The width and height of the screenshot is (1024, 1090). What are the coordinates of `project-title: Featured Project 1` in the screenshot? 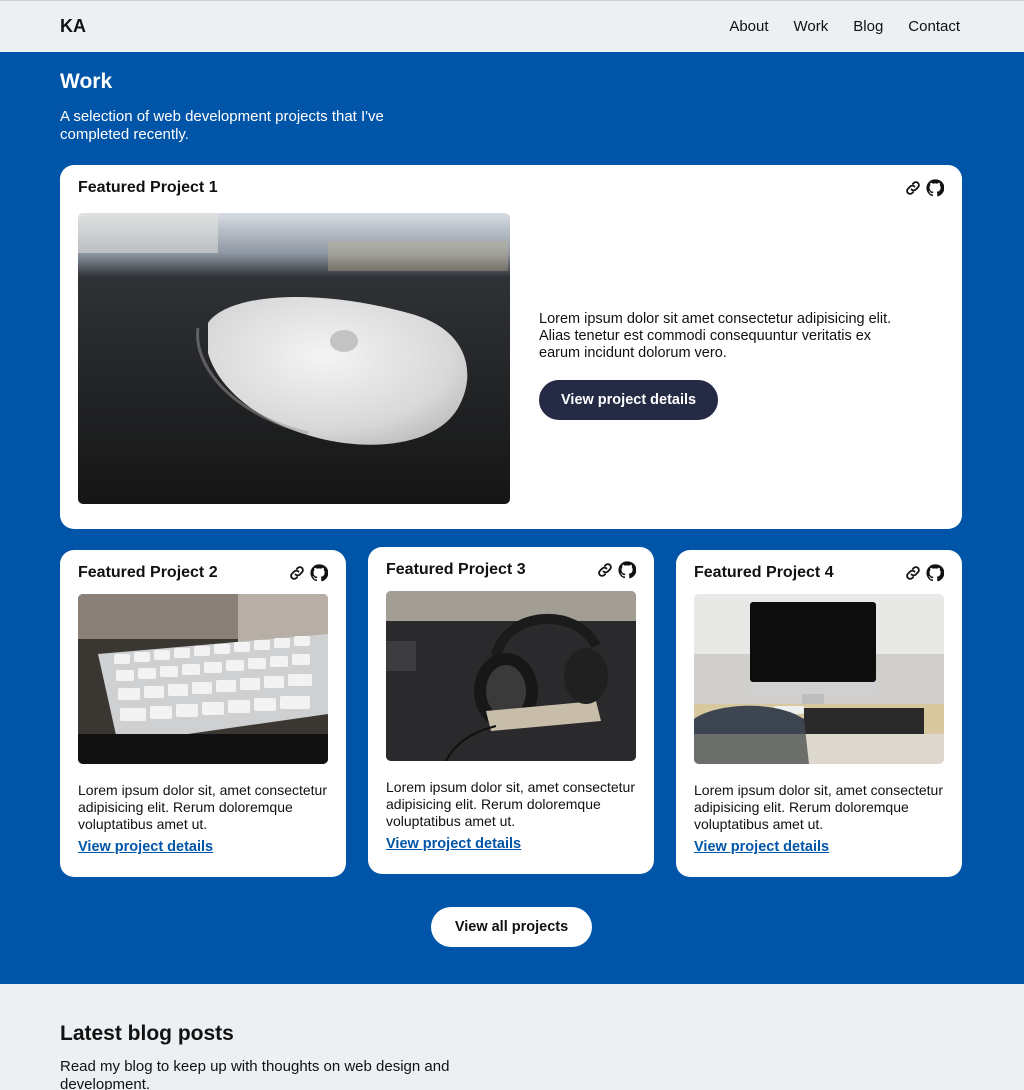 It's located at (148, 187).